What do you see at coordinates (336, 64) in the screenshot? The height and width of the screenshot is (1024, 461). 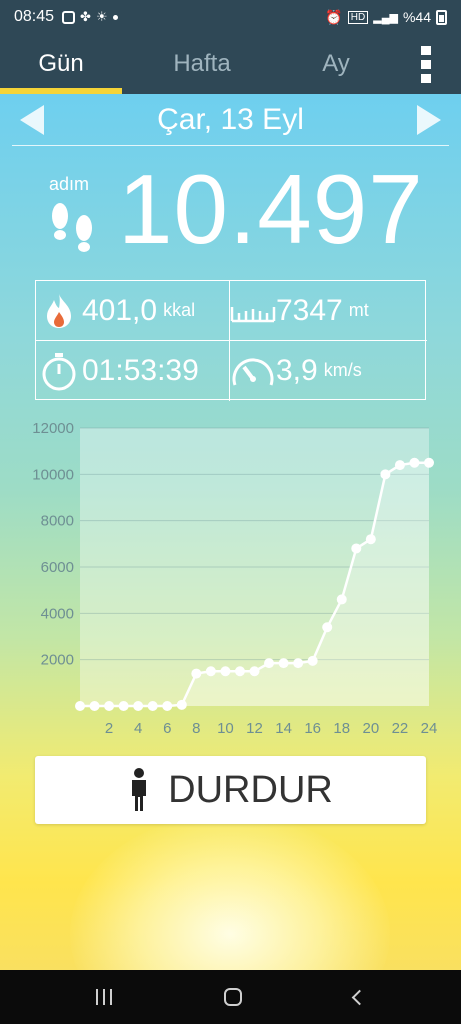 I see `tab-month: Ay` at bounding box center [336, 64].